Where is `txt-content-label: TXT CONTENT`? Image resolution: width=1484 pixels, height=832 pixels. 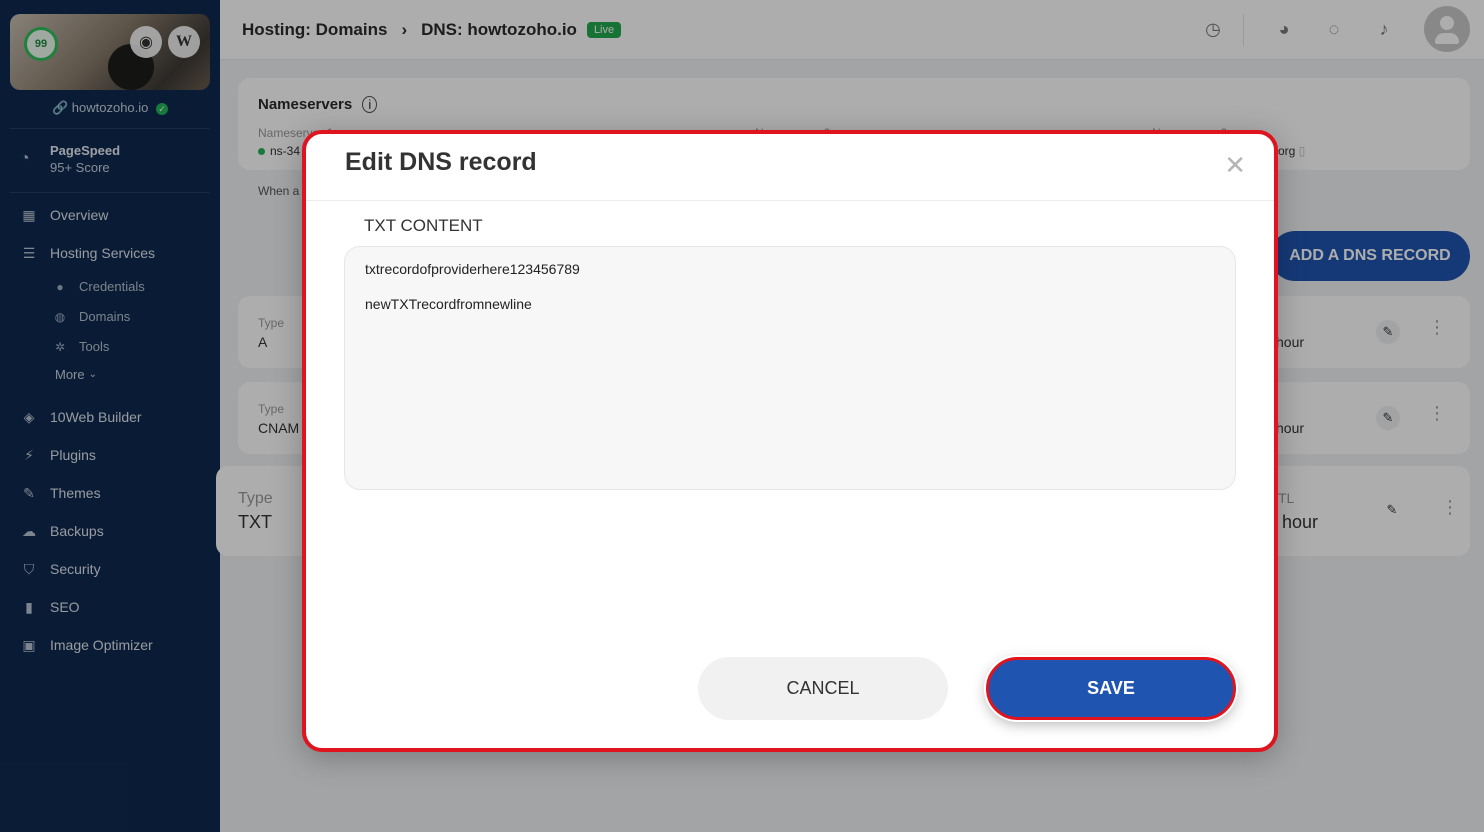
txt-content-label: TXT CONTENT is located at coordinates (423, 225).